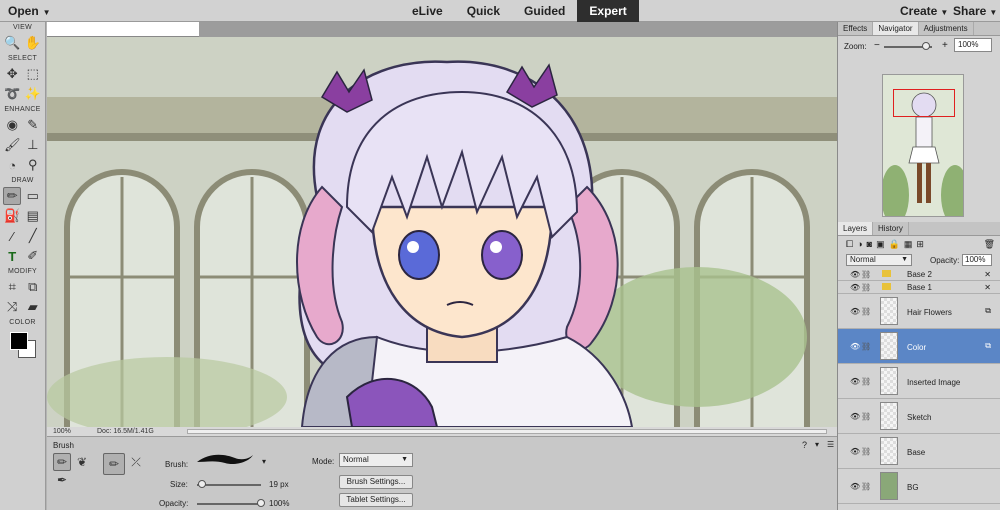  What do you see at coordinates (973, 45) in the screenshot?
I see `zoom-field: 100%` at bounding box center [973, 45].